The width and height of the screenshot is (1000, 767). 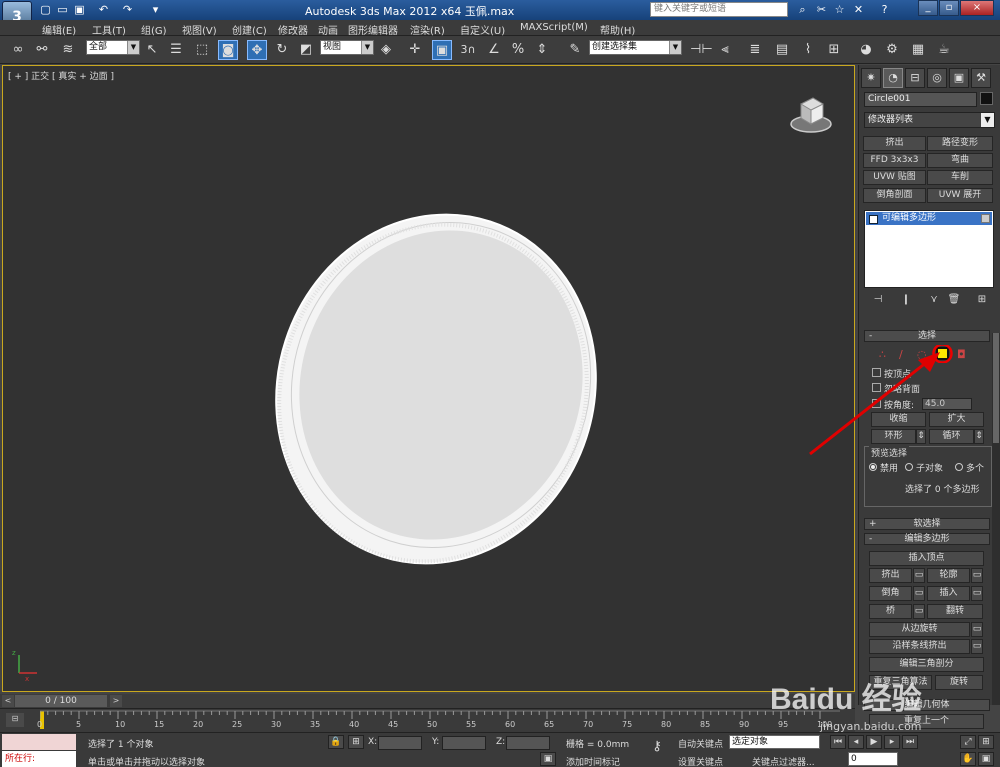 What do you see at coordinates (920, 99) in the screenshot?
I see `object-name-field: Circle001` at bounding box center [920, 99].